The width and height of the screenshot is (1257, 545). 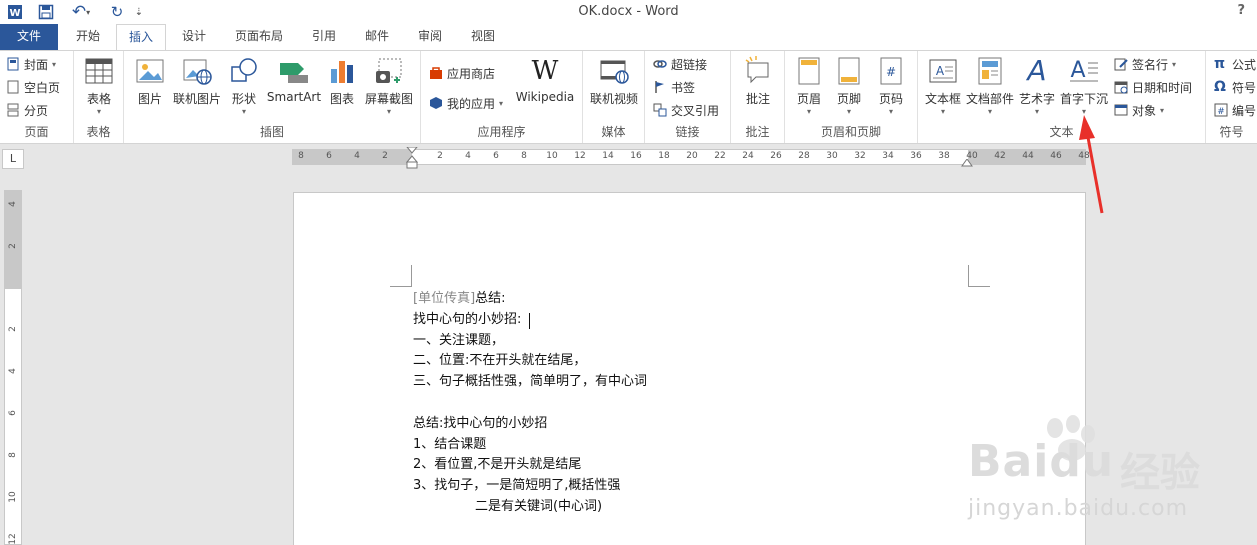 What do you see at coordinates (758, 71) in the screenshot?
I see `comment-icon` at bounding box center [758, 71].